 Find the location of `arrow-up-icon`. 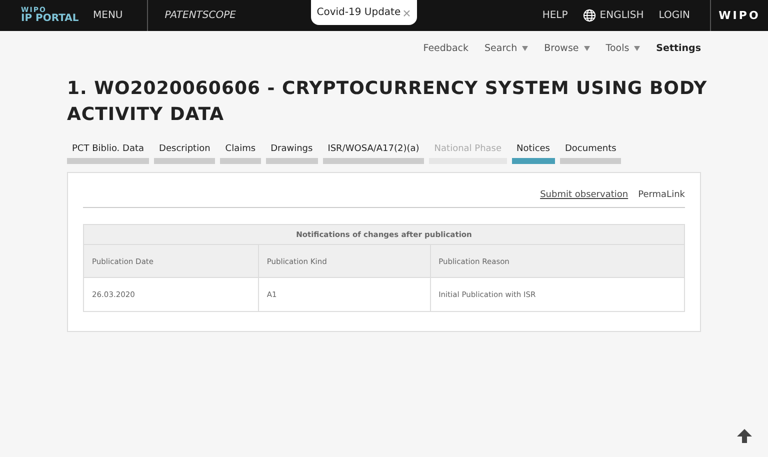

arrow-up-icon is located at coordinates (744, 436).